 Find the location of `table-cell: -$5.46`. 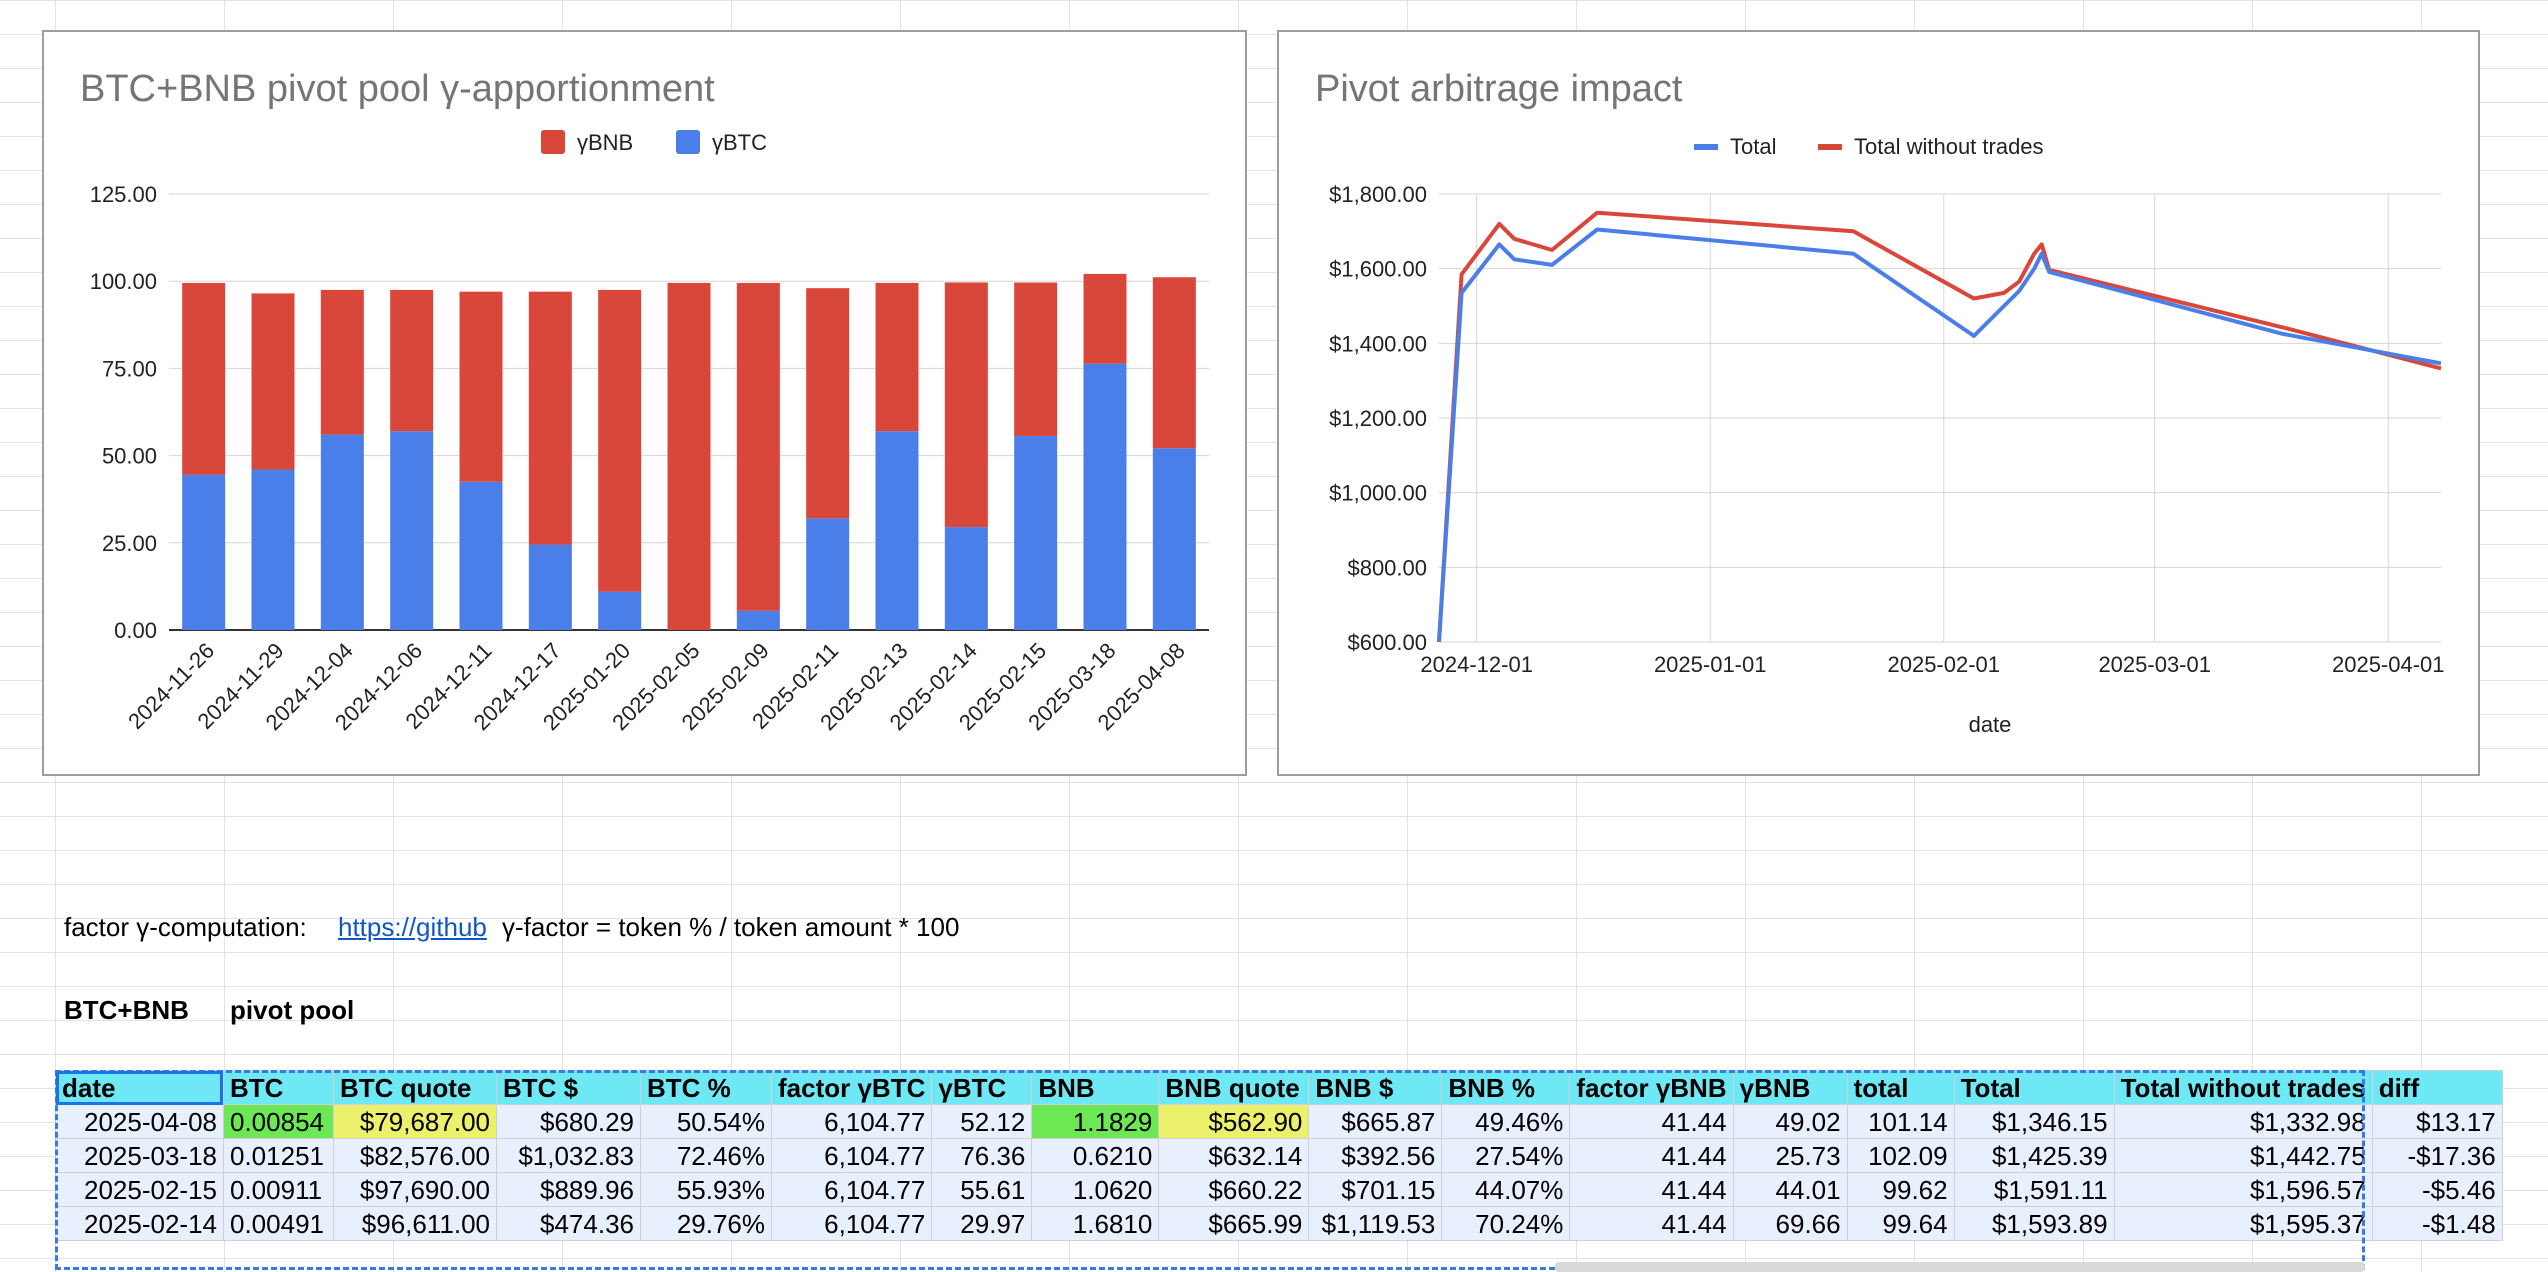

table-cell: -$5.46 is located at coordinates (2437, 1189).